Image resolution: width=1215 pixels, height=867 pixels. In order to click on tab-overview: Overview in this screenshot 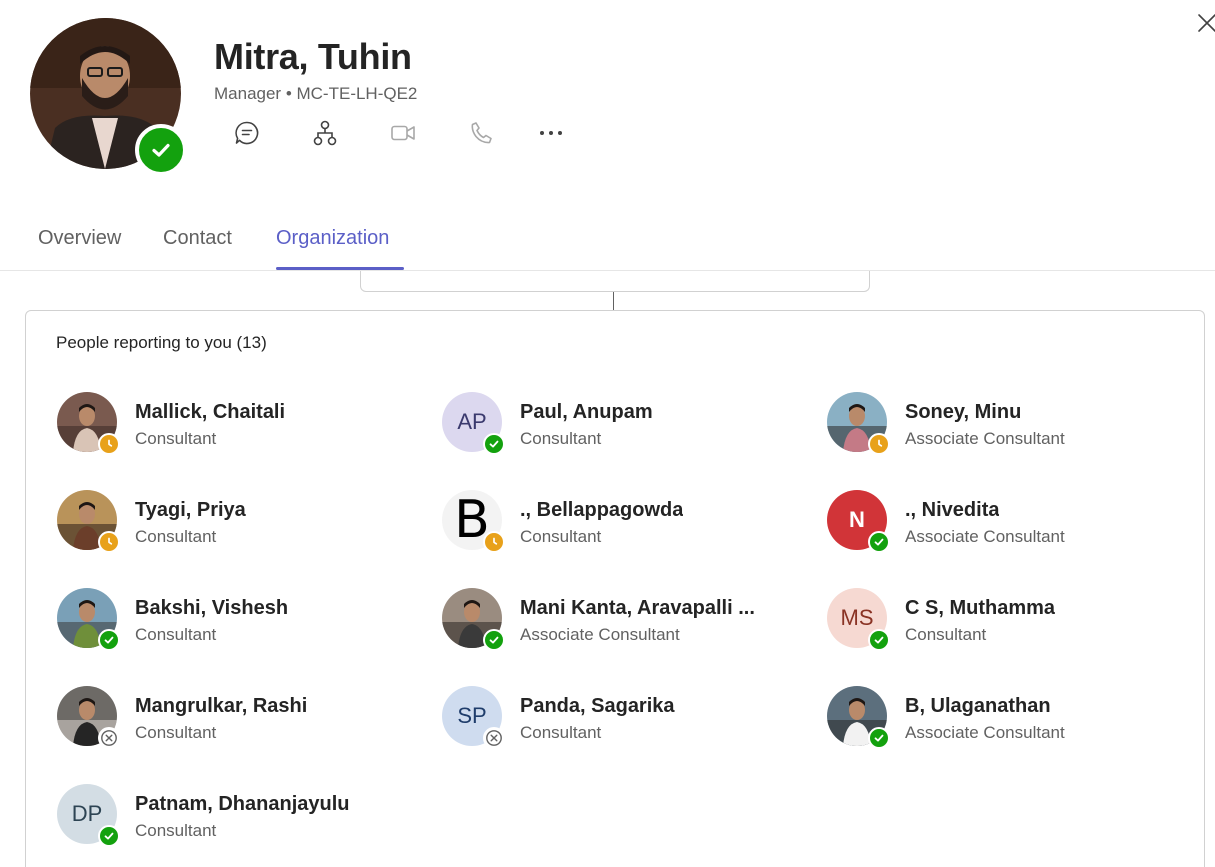, I will do `click(79, 238)`.